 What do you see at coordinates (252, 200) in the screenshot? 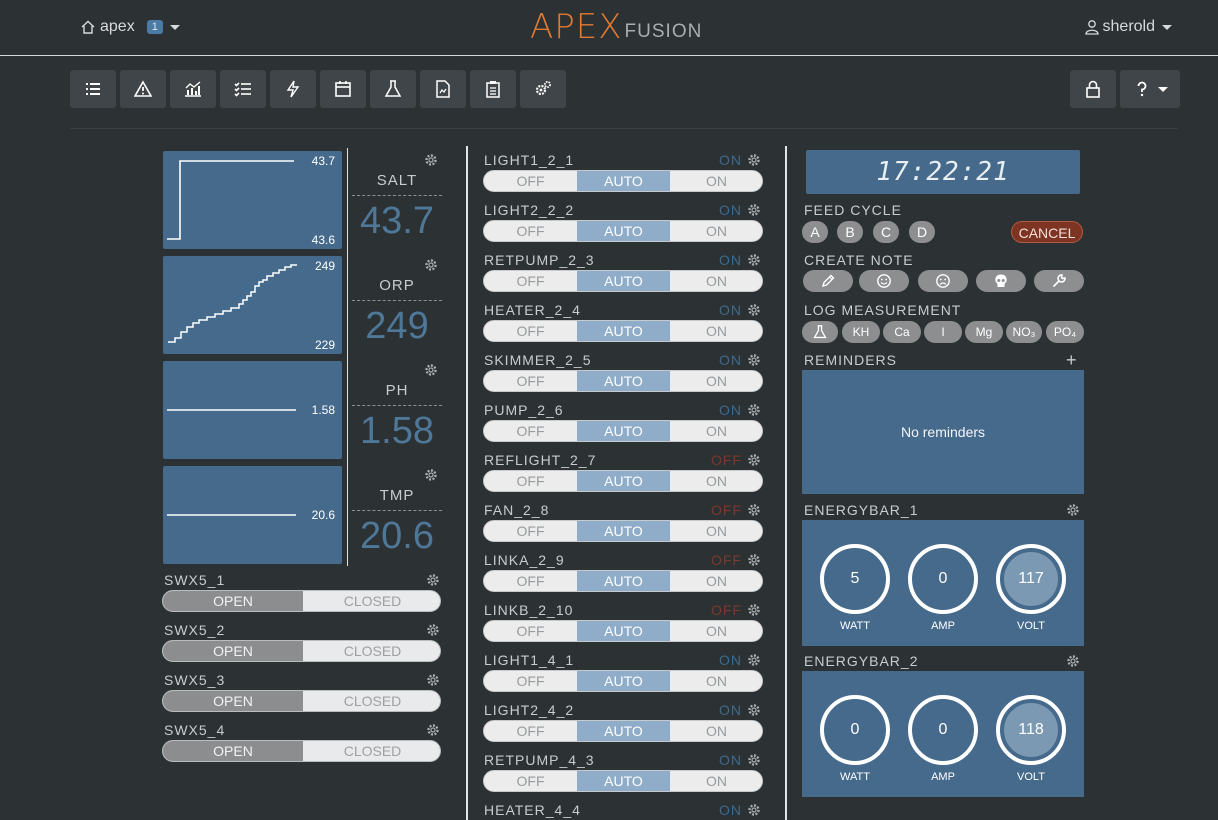
I see `salt-chart: 43.7 43.6` at bounding box center [252, 200].